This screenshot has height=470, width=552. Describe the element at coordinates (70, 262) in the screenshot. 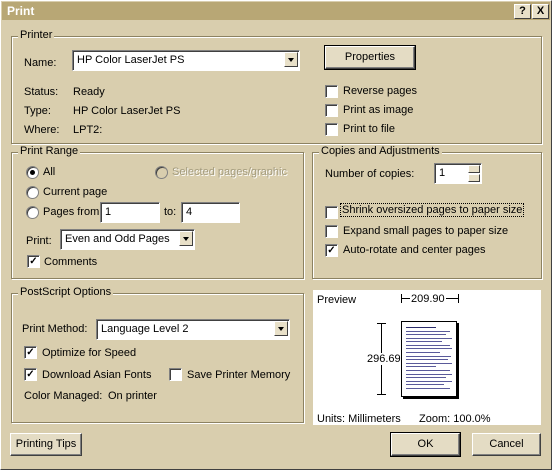

I see `comments-label: Comments` at that location.